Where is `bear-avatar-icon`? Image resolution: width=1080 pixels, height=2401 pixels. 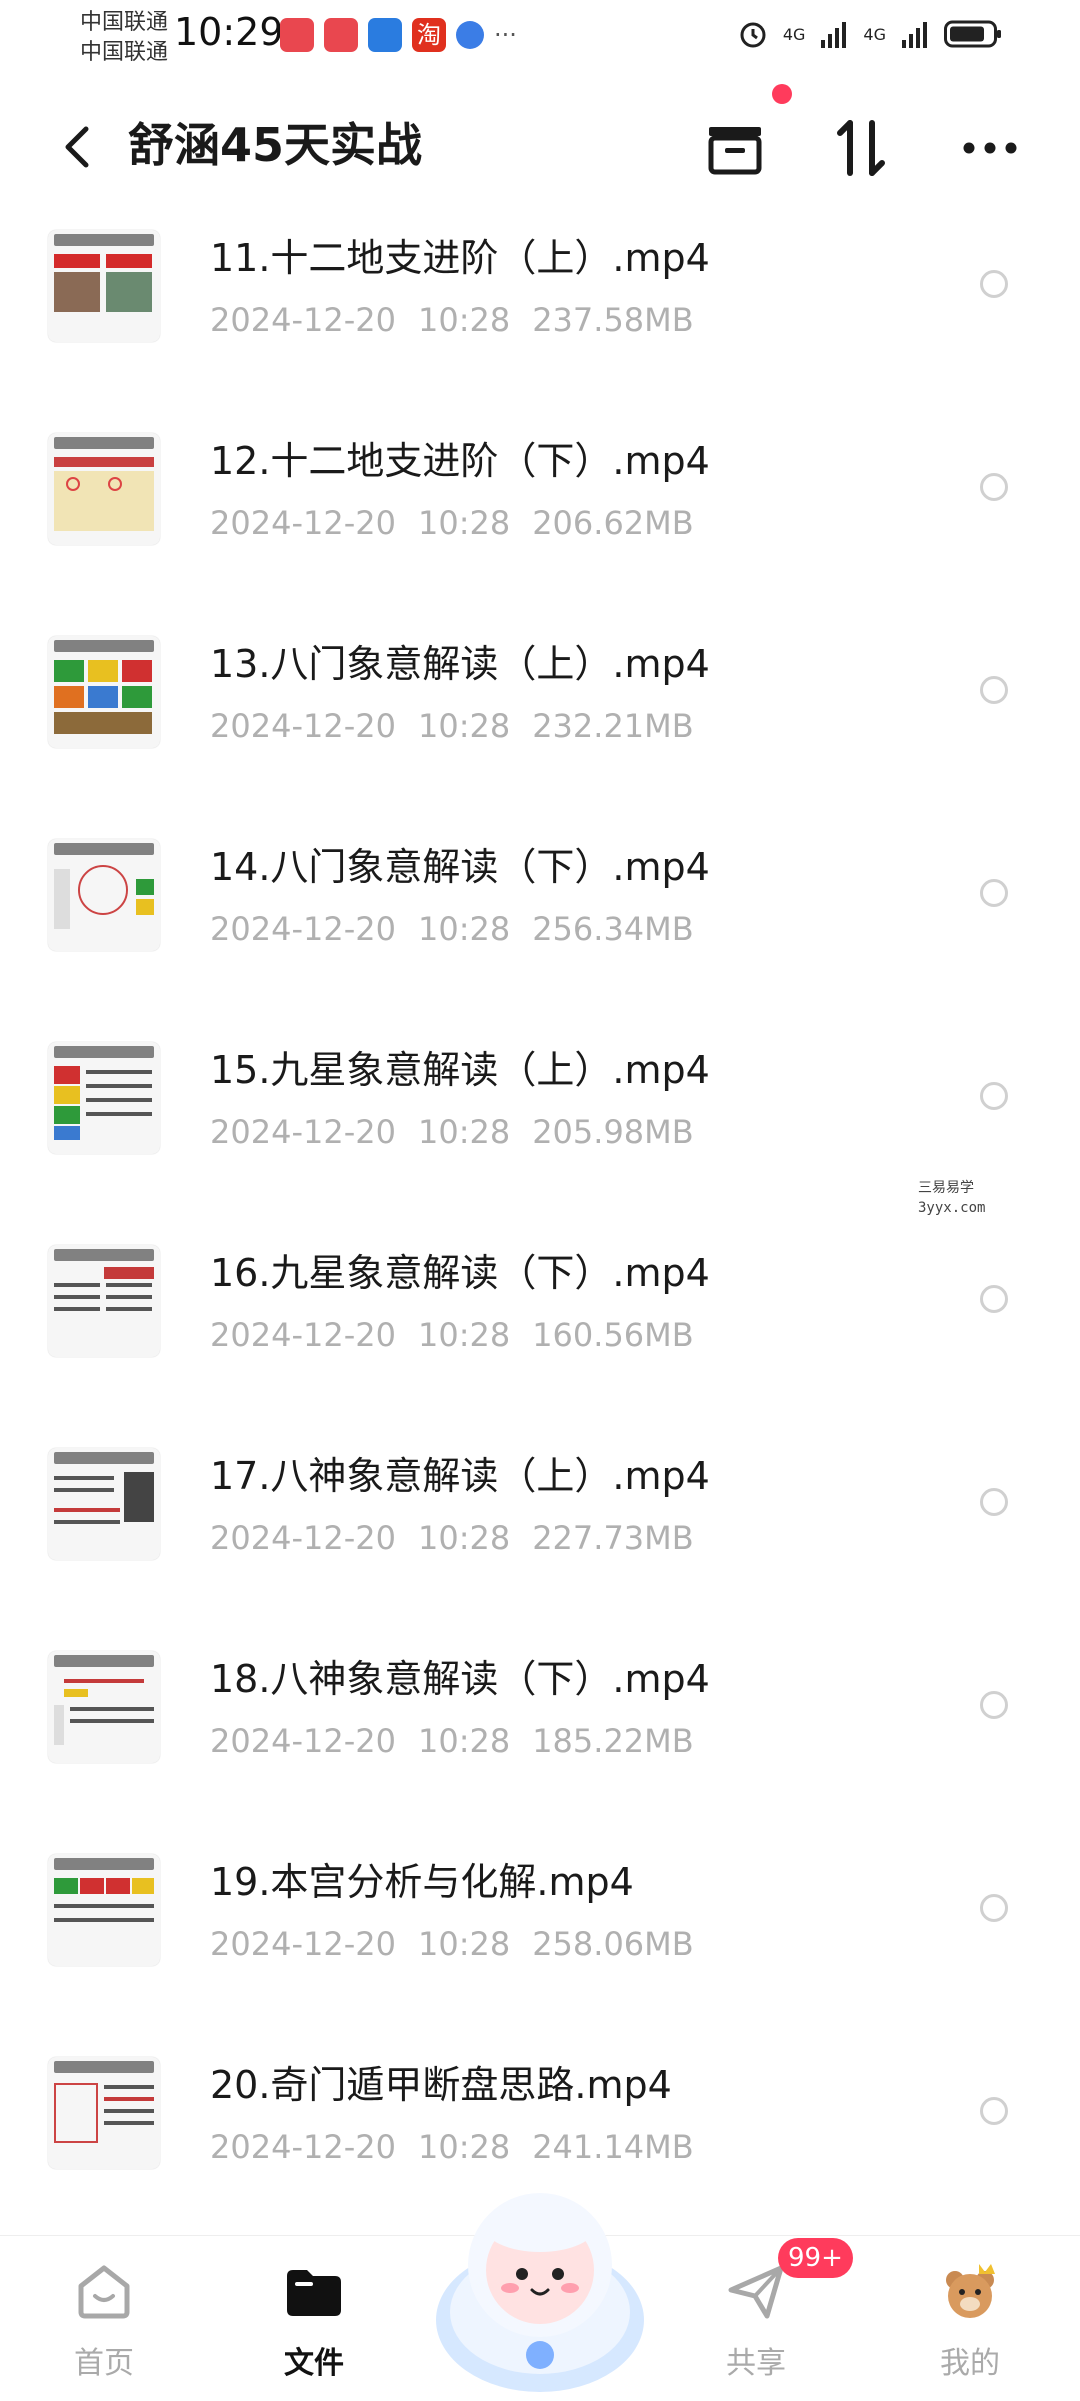
bear-avatar-icon is located at coordinates (970, 2291).